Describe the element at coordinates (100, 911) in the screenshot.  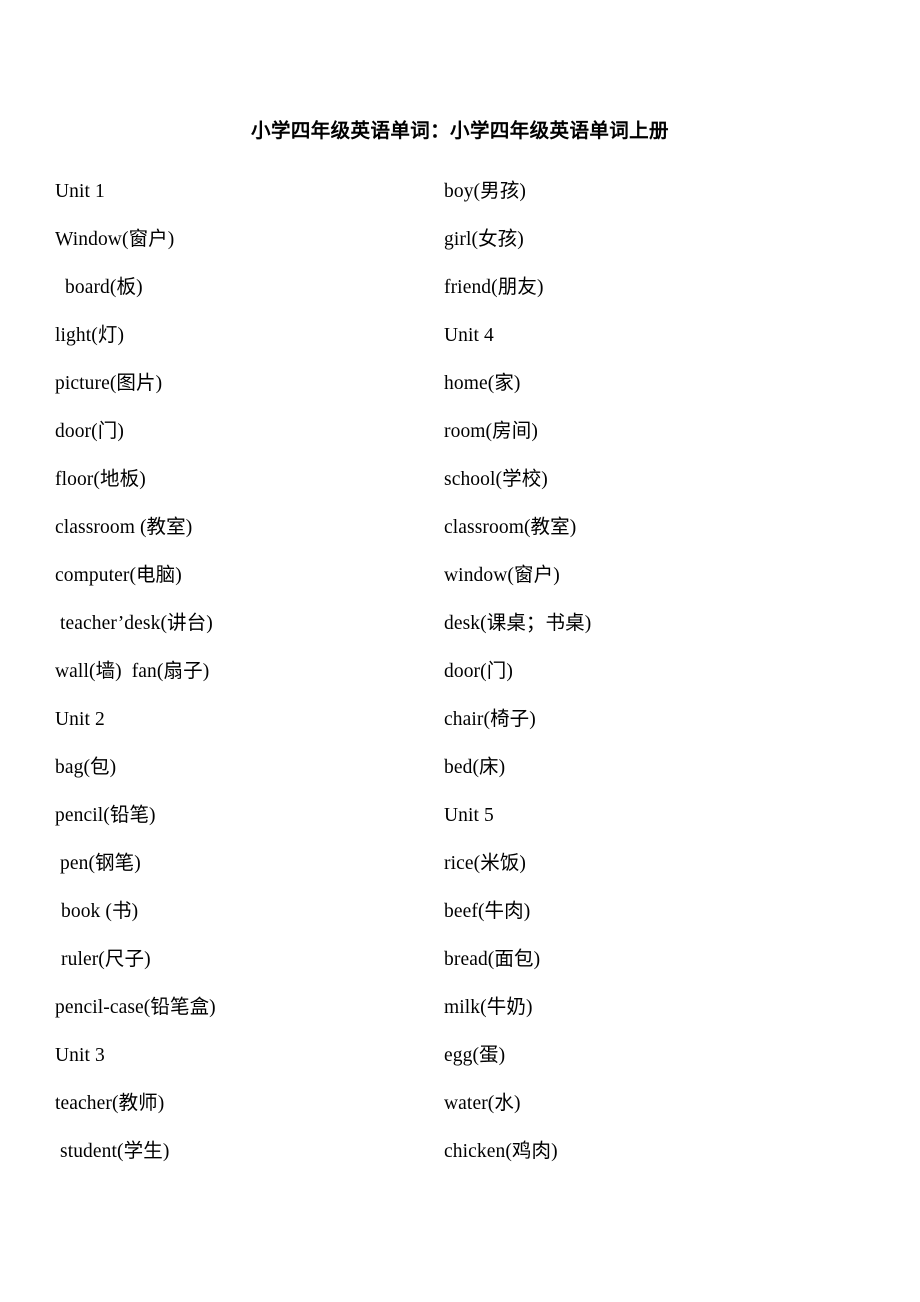
I see `word-entry-text: book (书)` at that location.